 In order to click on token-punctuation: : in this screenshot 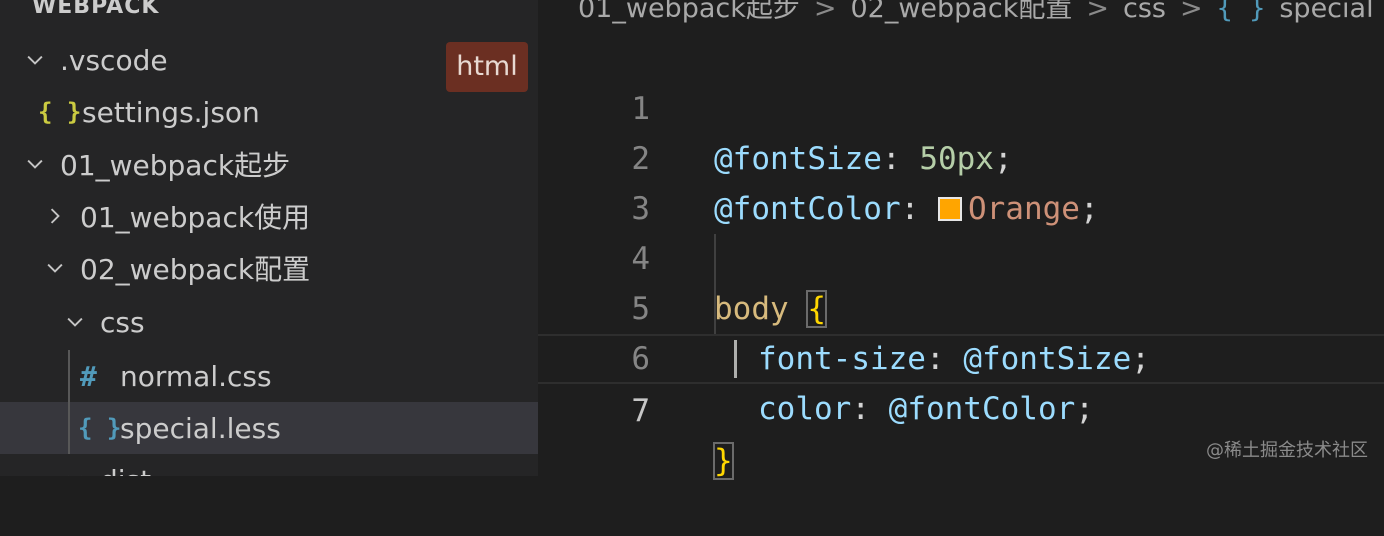, I will do `click(870, 409)`.